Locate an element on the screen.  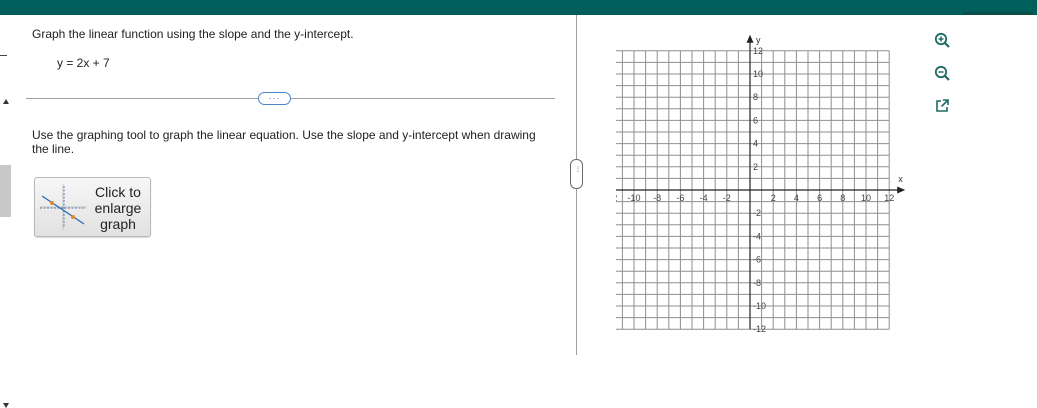
x-tick-label: 10 is located at coordinates (866, 198).